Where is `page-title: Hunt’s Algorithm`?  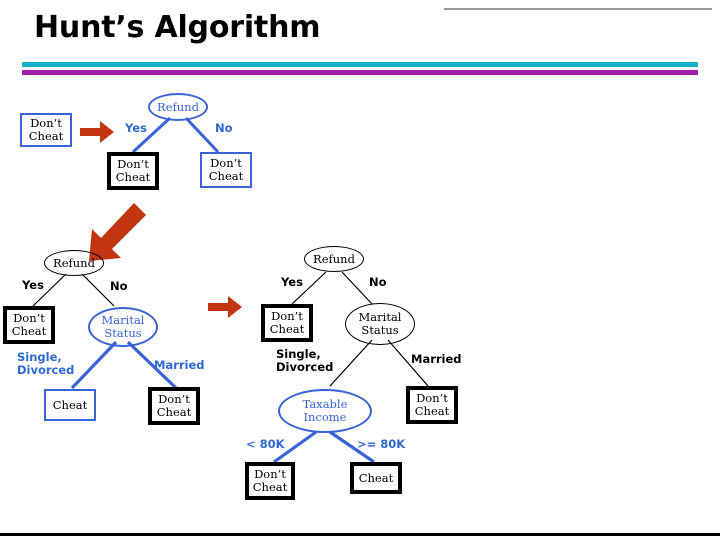 page-title: Hunt’s Algorithm is located at coordinates (177, 27).